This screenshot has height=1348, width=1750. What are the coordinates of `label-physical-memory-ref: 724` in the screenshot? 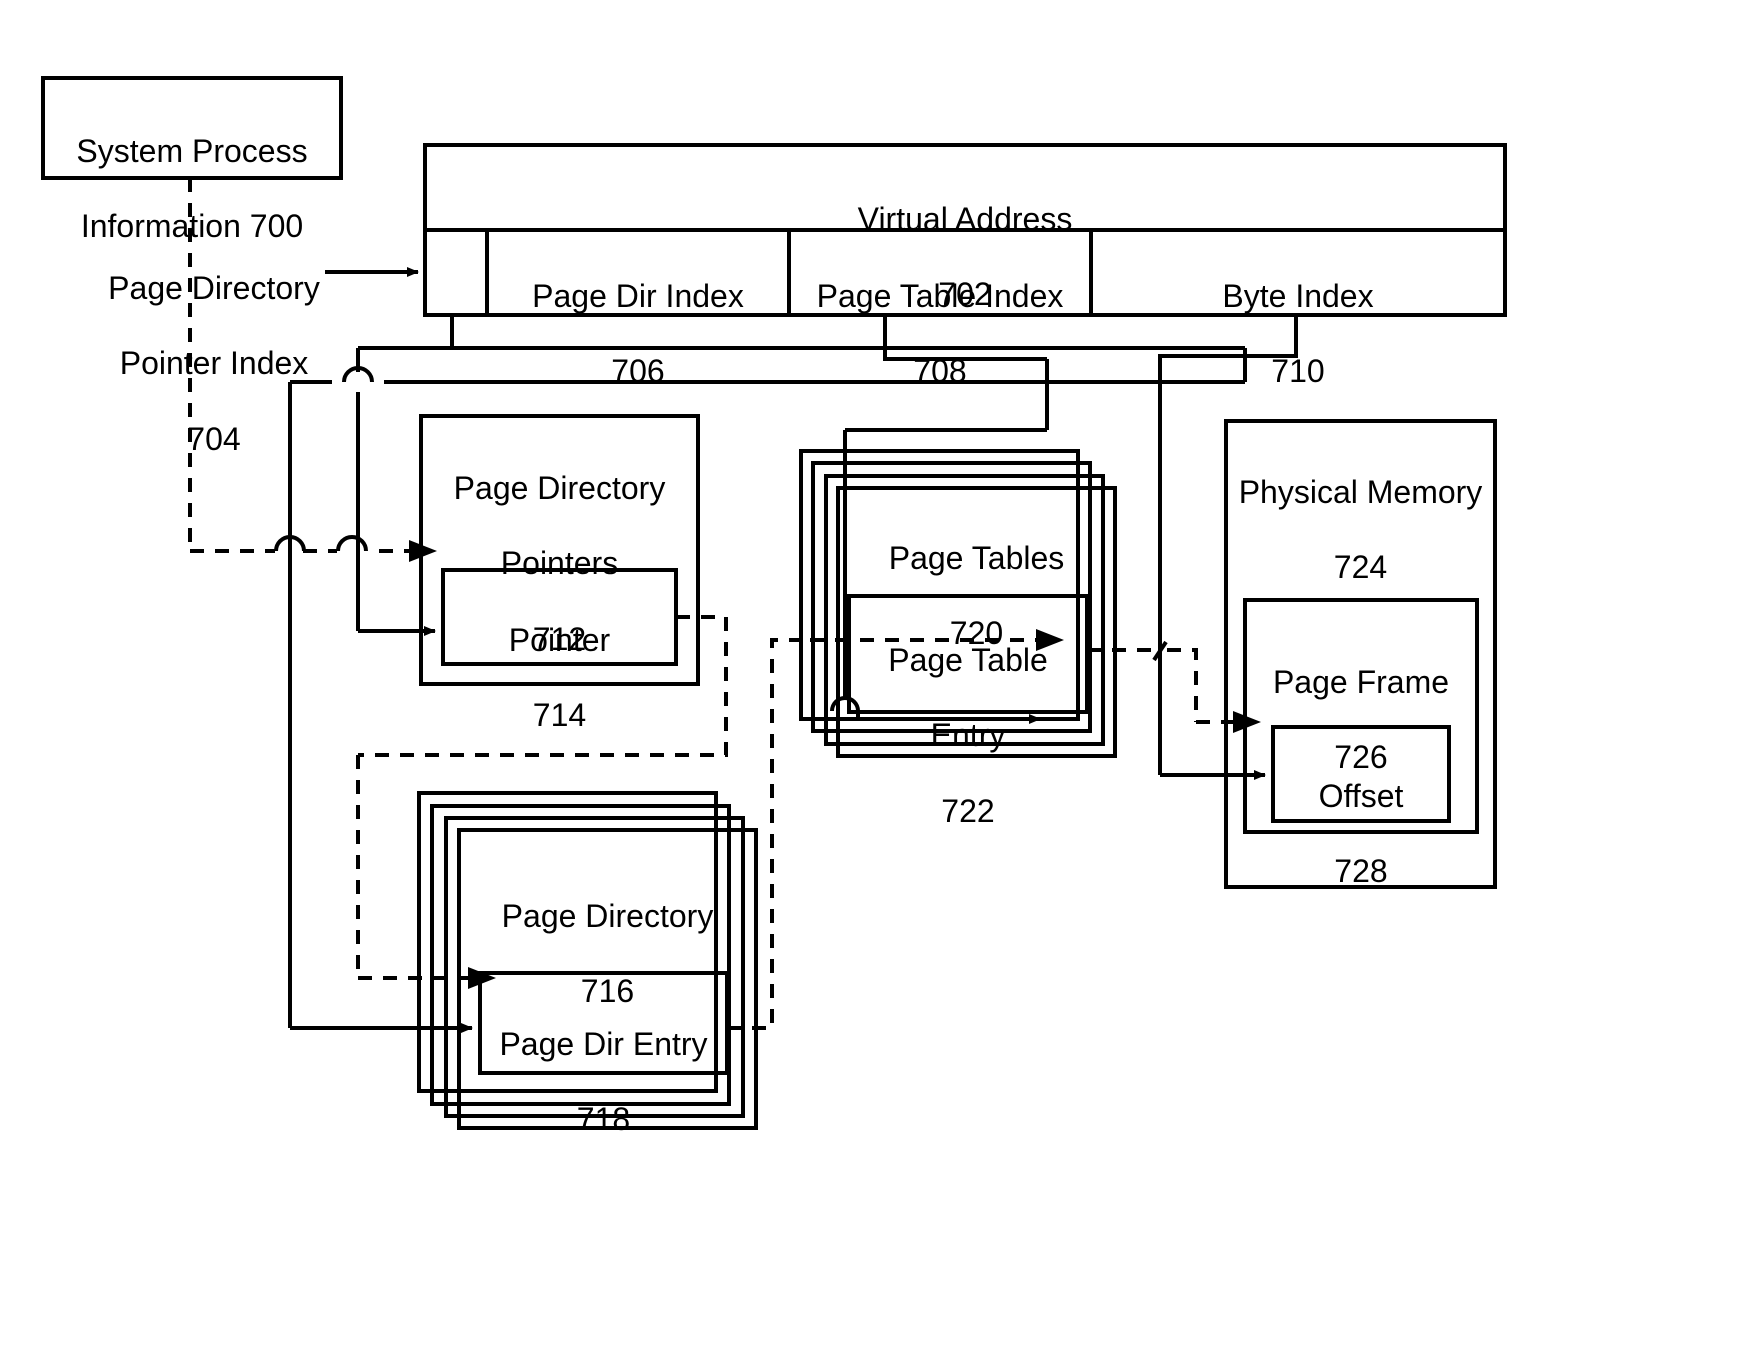 It's located at (1360, 567).